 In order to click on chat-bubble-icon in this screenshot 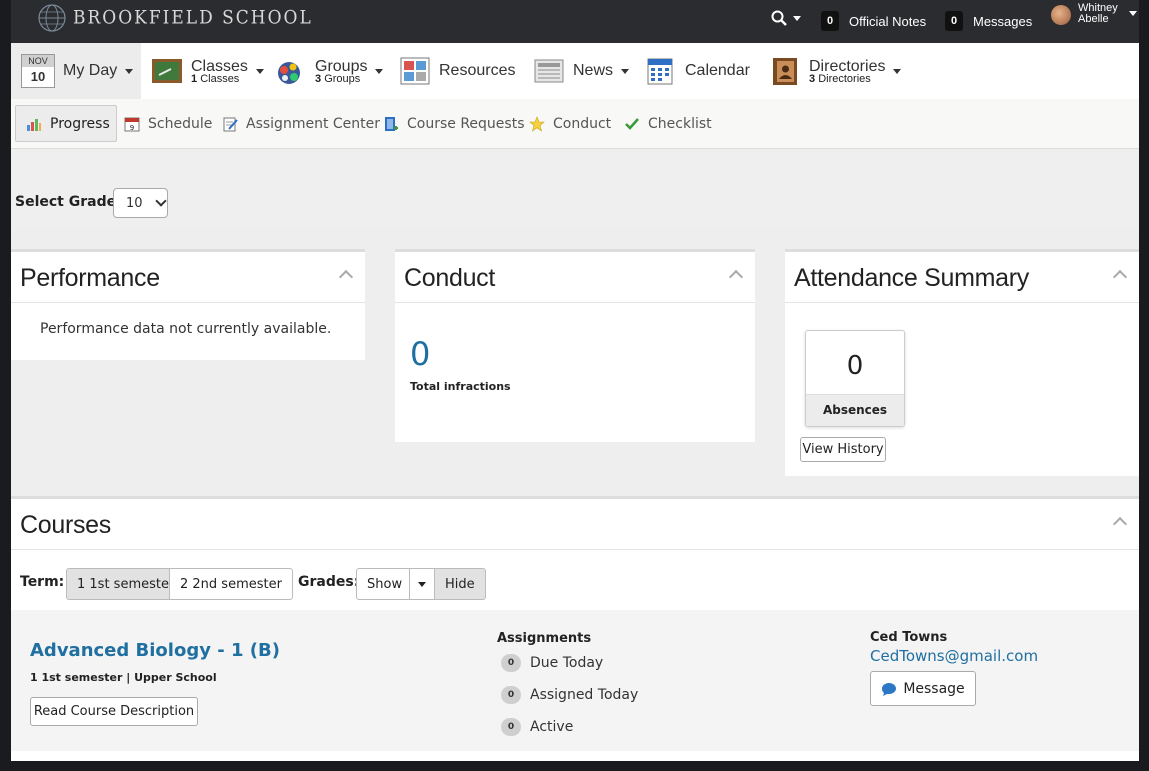, I will do `click(889, 689)`.